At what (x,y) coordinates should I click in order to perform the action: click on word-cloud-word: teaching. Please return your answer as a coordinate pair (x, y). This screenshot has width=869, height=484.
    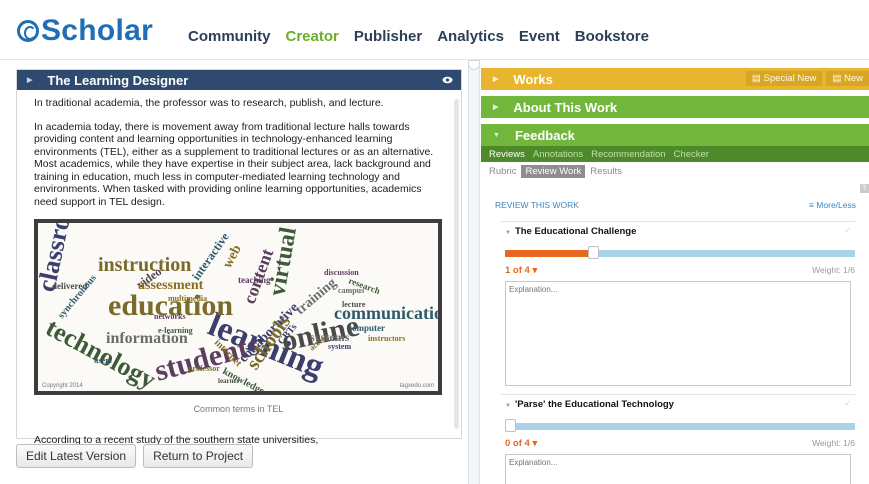
    Looking at the image, I should click on (254, 280).